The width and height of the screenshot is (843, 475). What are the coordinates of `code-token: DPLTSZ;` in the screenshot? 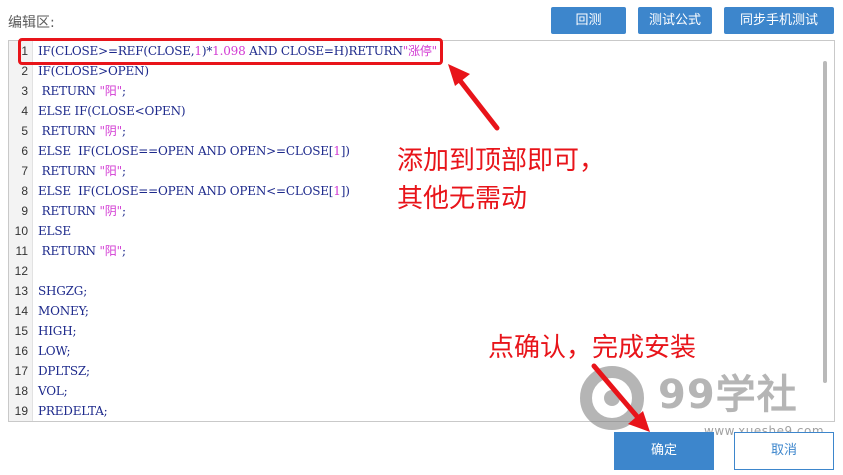 It's located at (64, 371).